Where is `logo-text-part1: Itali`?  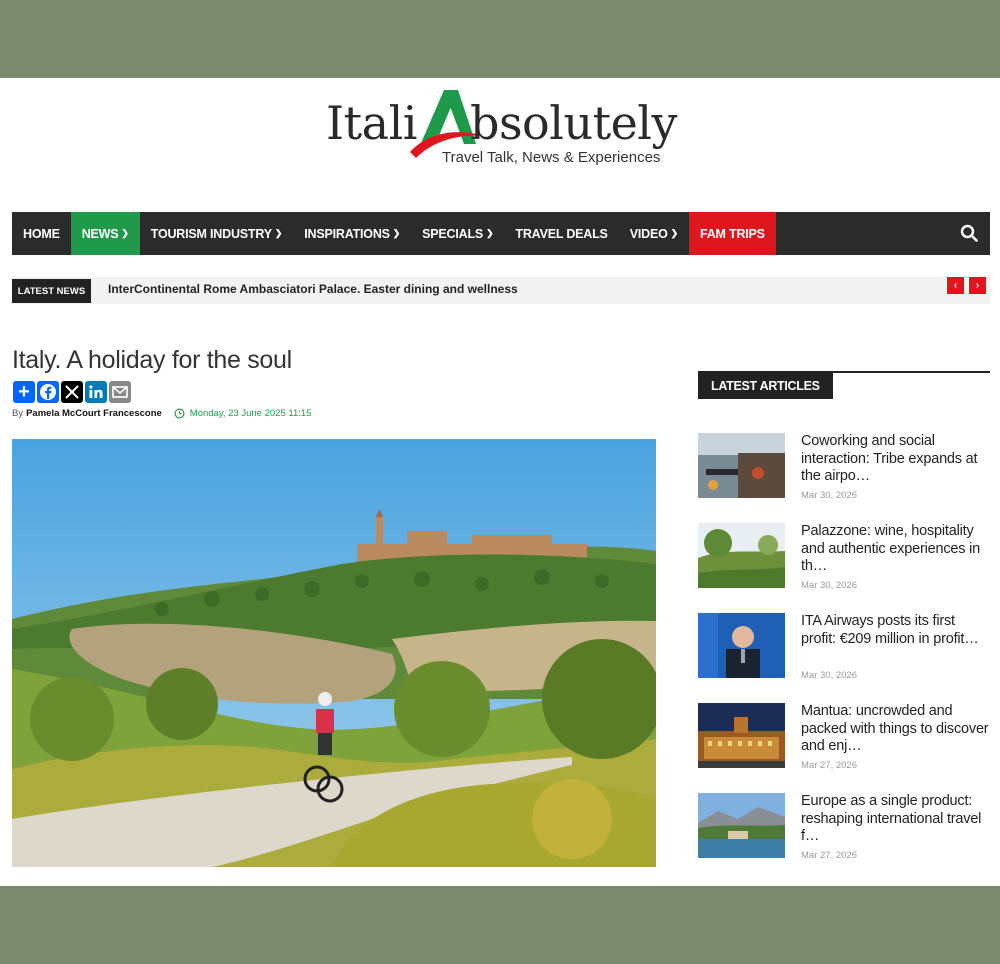
logo-text-part1: Itali is located at coordinates (372, 123).